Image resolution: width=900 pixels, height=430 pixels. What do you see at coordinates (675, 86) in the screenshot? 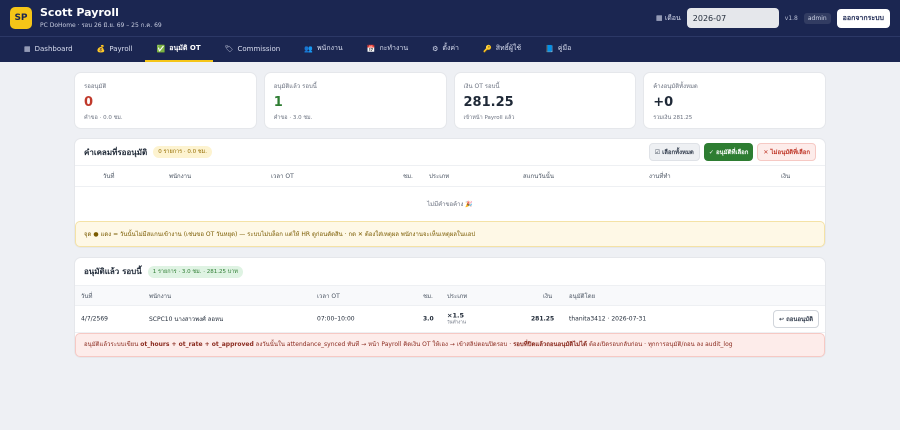
I see `stat-label: ค้างอนุมัติทั้งหมด` at bounding box center [675, 86].